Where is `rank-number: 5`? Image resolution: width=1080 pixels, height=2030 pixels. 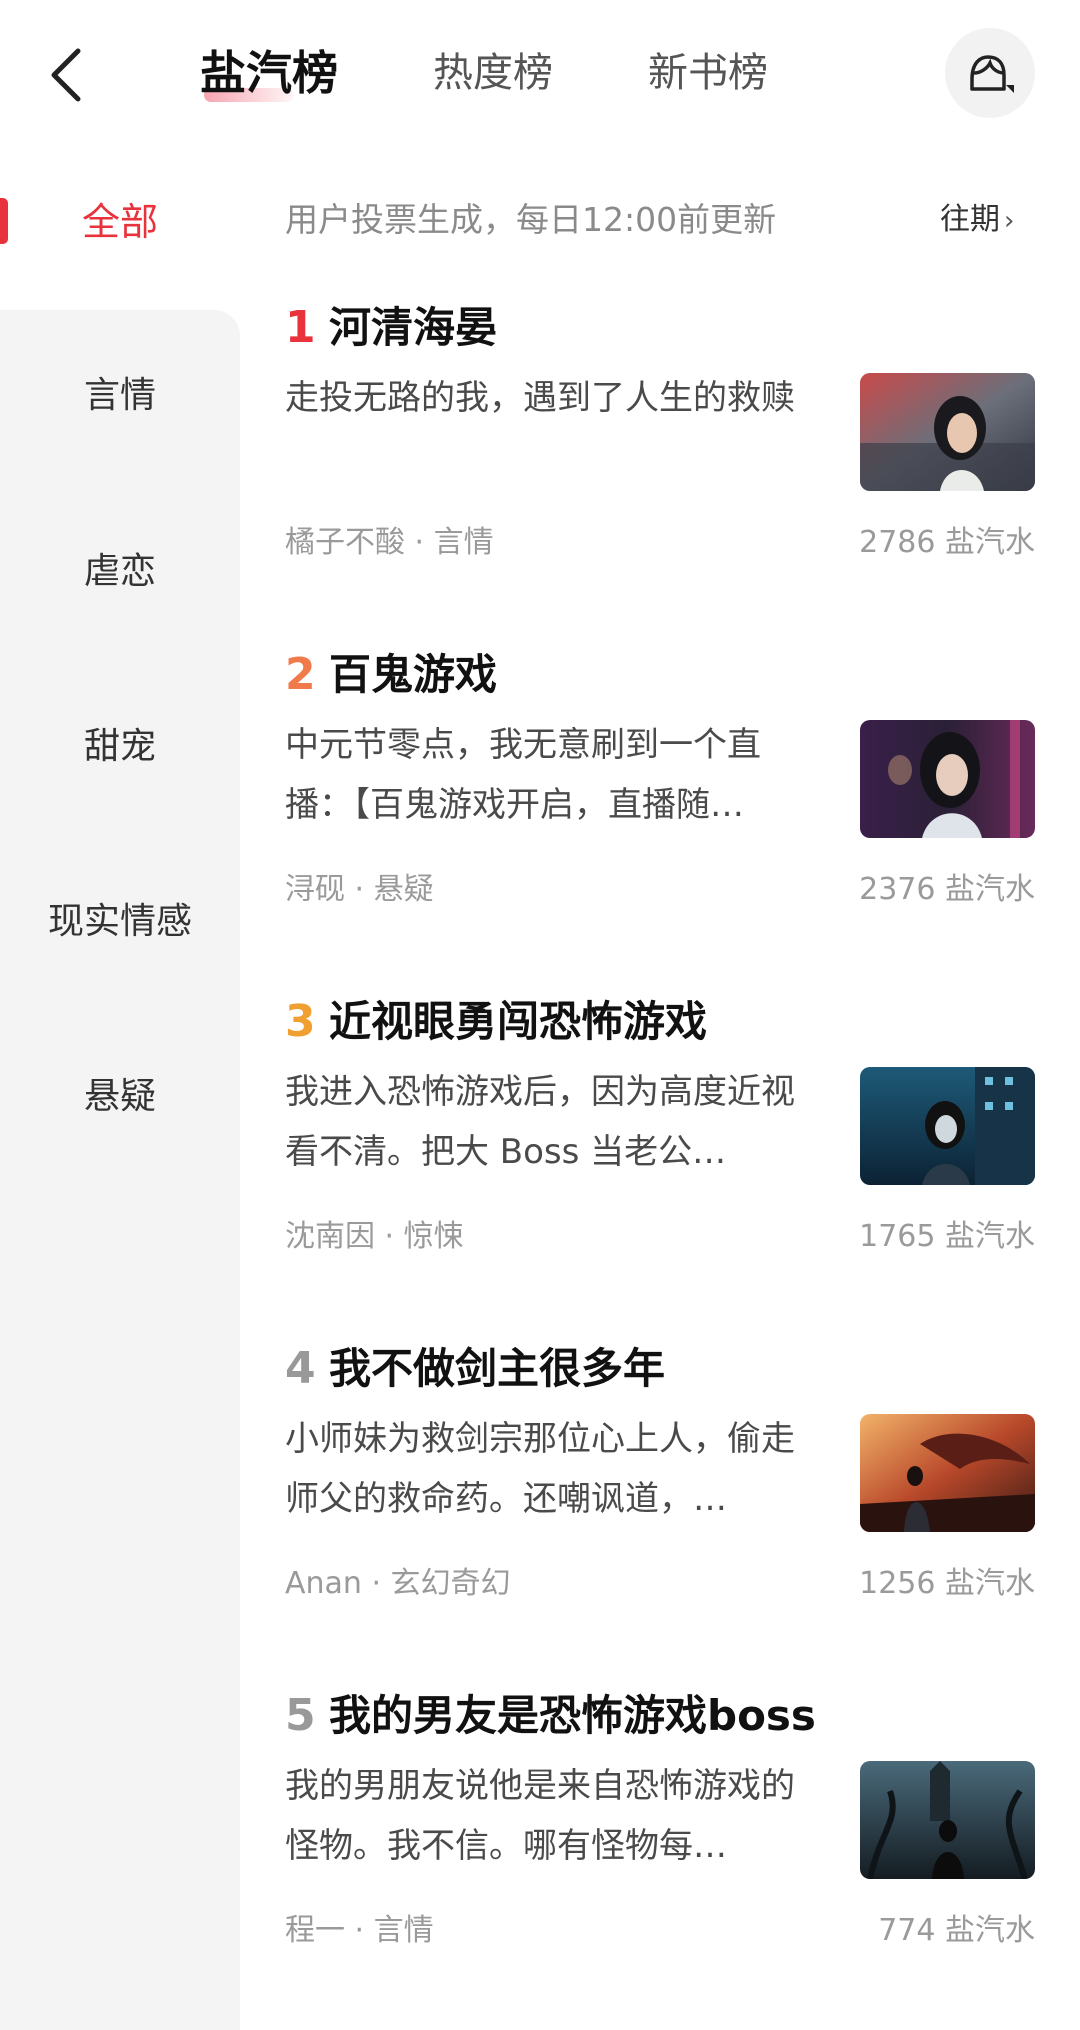 rank-number: 5 is located at coordinates (300, 1715).